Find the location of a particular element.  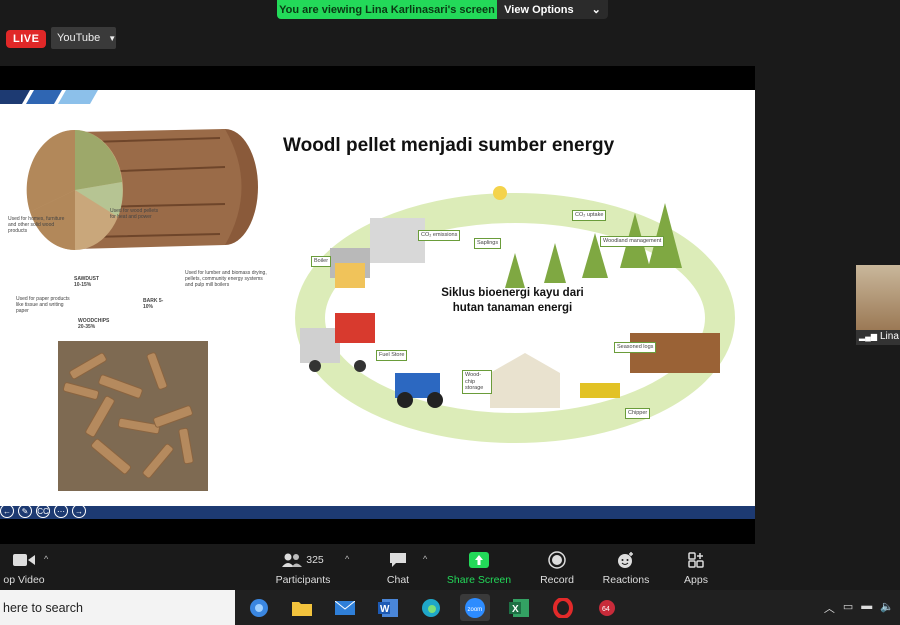

stop-video-label: op Video is located at coordinates (24, 580).